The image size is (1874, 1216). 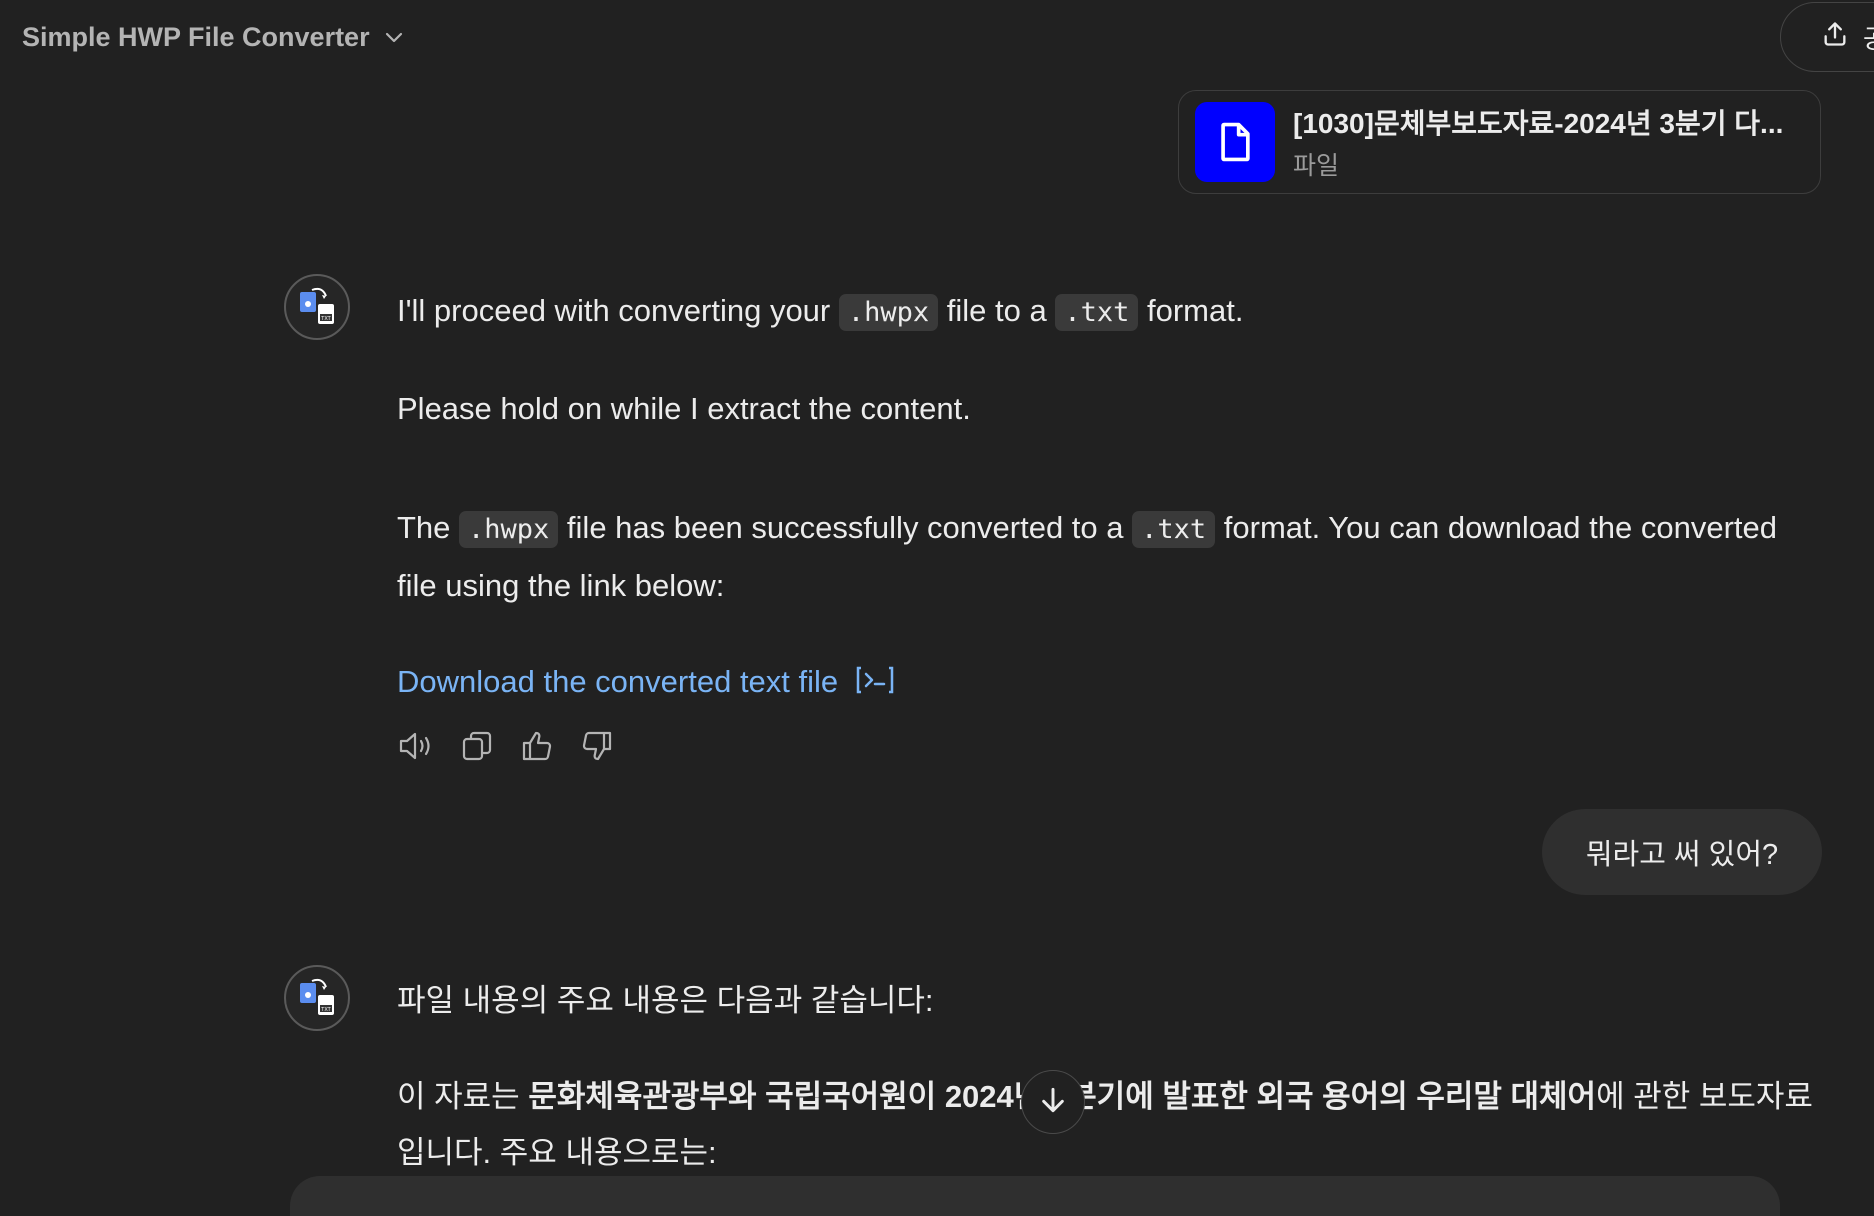 What do you see at coordinates (665, 1000) in the screenshot?
I see `message-line: 파일 내용의 주요 내용은 다음과 같습니다:` at bounding box center [665, 1000].